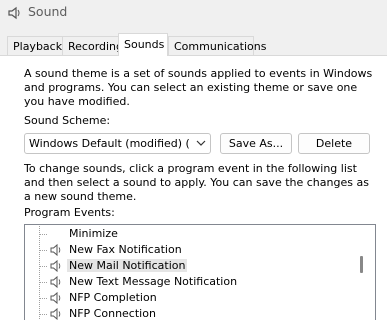 The height and width of the screenshot is (320, 387). Describe the element at coordinates (193, 13) in the screenshot. I see `title-bar: Sound` at that location.